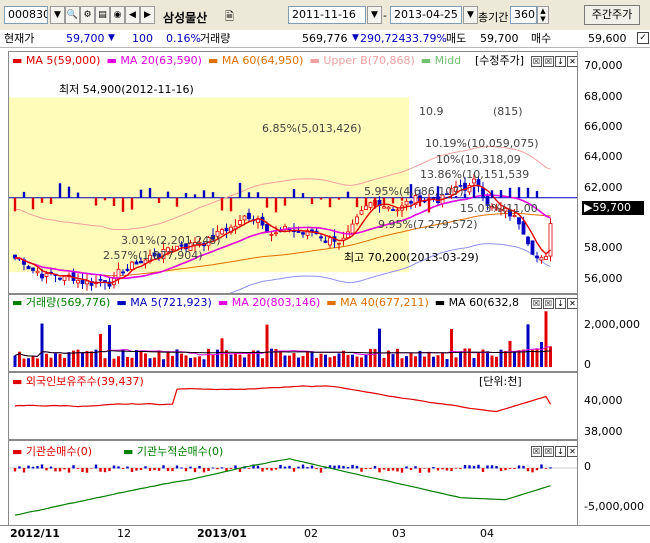  What do you see at coordinates (548, 451) in the screenshot?
I see `inst-maximize-icon: ☒` at bounding box center [548, 451].